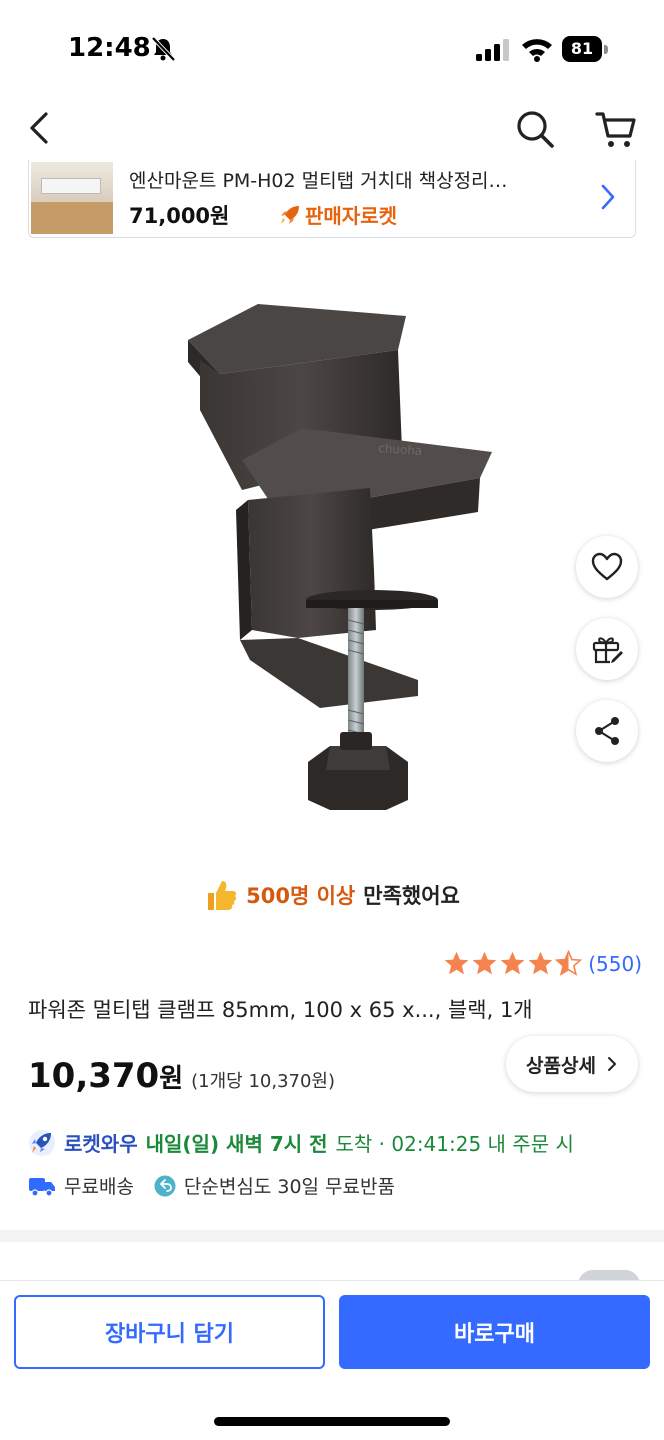 The width and height of the screenshot is (664, 1440). I want to click on satisfaction-highlight: 500명 이상, so click(301, 896).